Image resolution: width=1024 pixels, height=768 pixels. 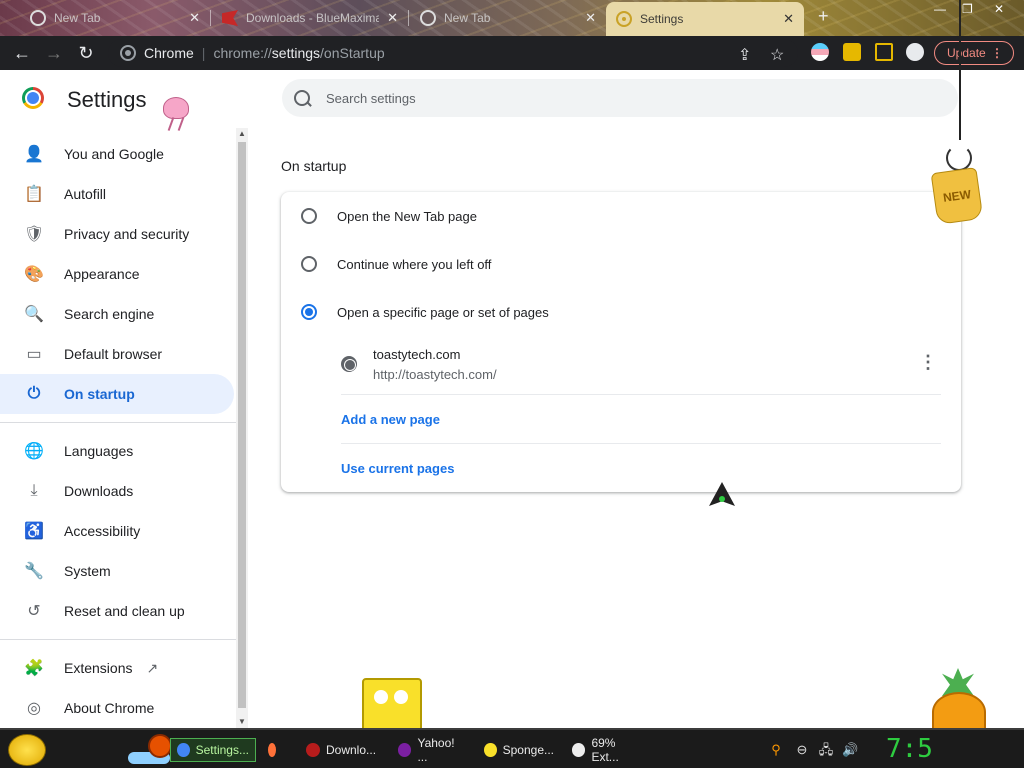 What do you see at coordinates (117, 194) in the screenshot?
I see `sidebar-item-autofill: 📋 Autofill` at bounding box center [117, 194].